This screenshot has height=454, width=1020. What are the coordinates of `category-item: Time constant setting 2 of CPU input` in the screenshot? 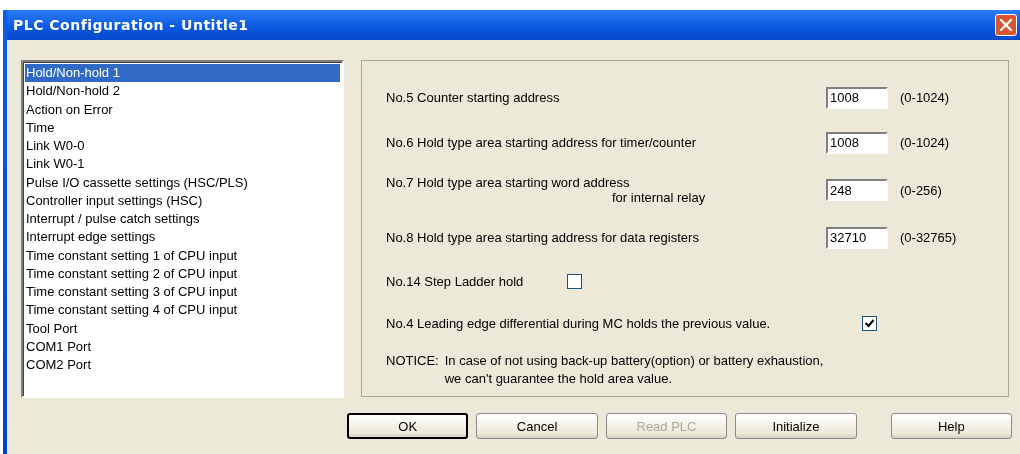 It's located at (182, 273).